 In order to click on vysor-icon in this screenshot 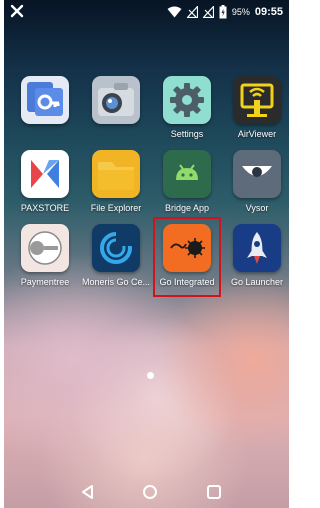, I will do `click(257, 174)`.